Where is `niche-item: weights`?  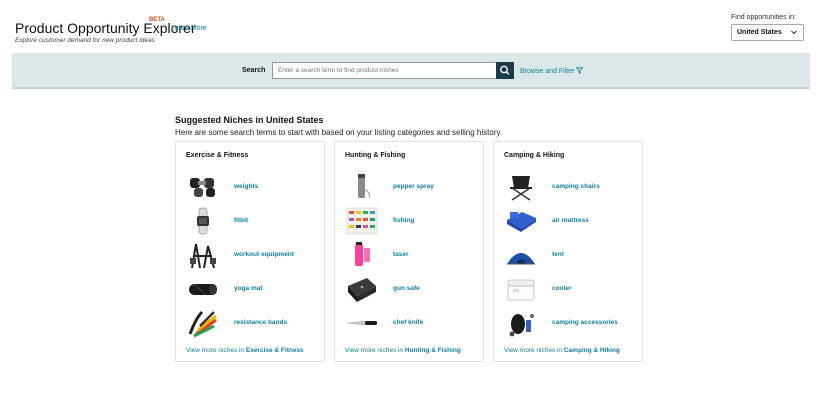
niche-item: weights is located at coordinates (253, 187).